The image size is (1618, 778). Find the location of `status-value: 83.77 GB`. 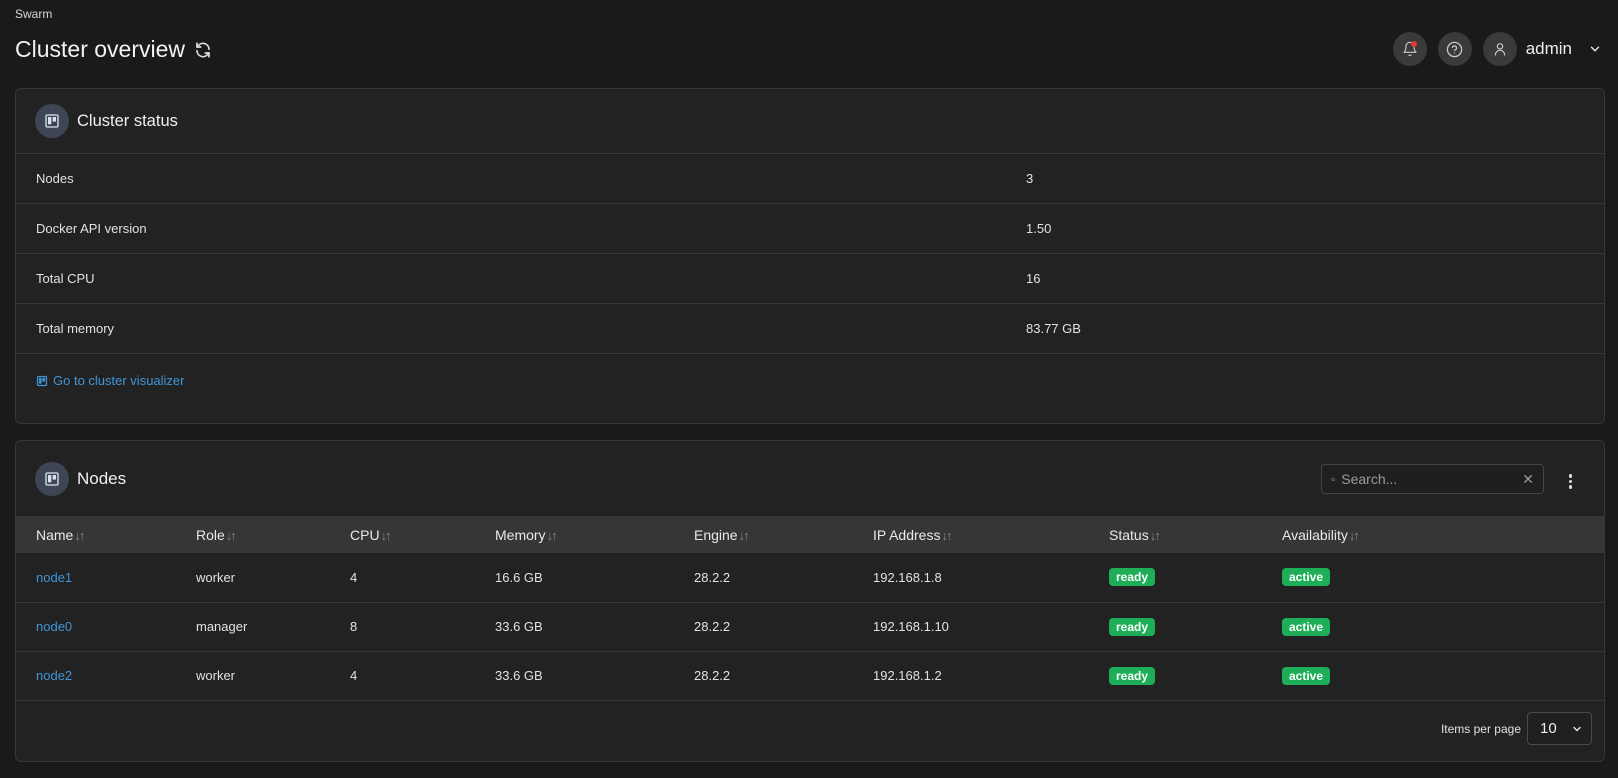

status-value: 83.77 GB is located at coordinates (1053, 328).